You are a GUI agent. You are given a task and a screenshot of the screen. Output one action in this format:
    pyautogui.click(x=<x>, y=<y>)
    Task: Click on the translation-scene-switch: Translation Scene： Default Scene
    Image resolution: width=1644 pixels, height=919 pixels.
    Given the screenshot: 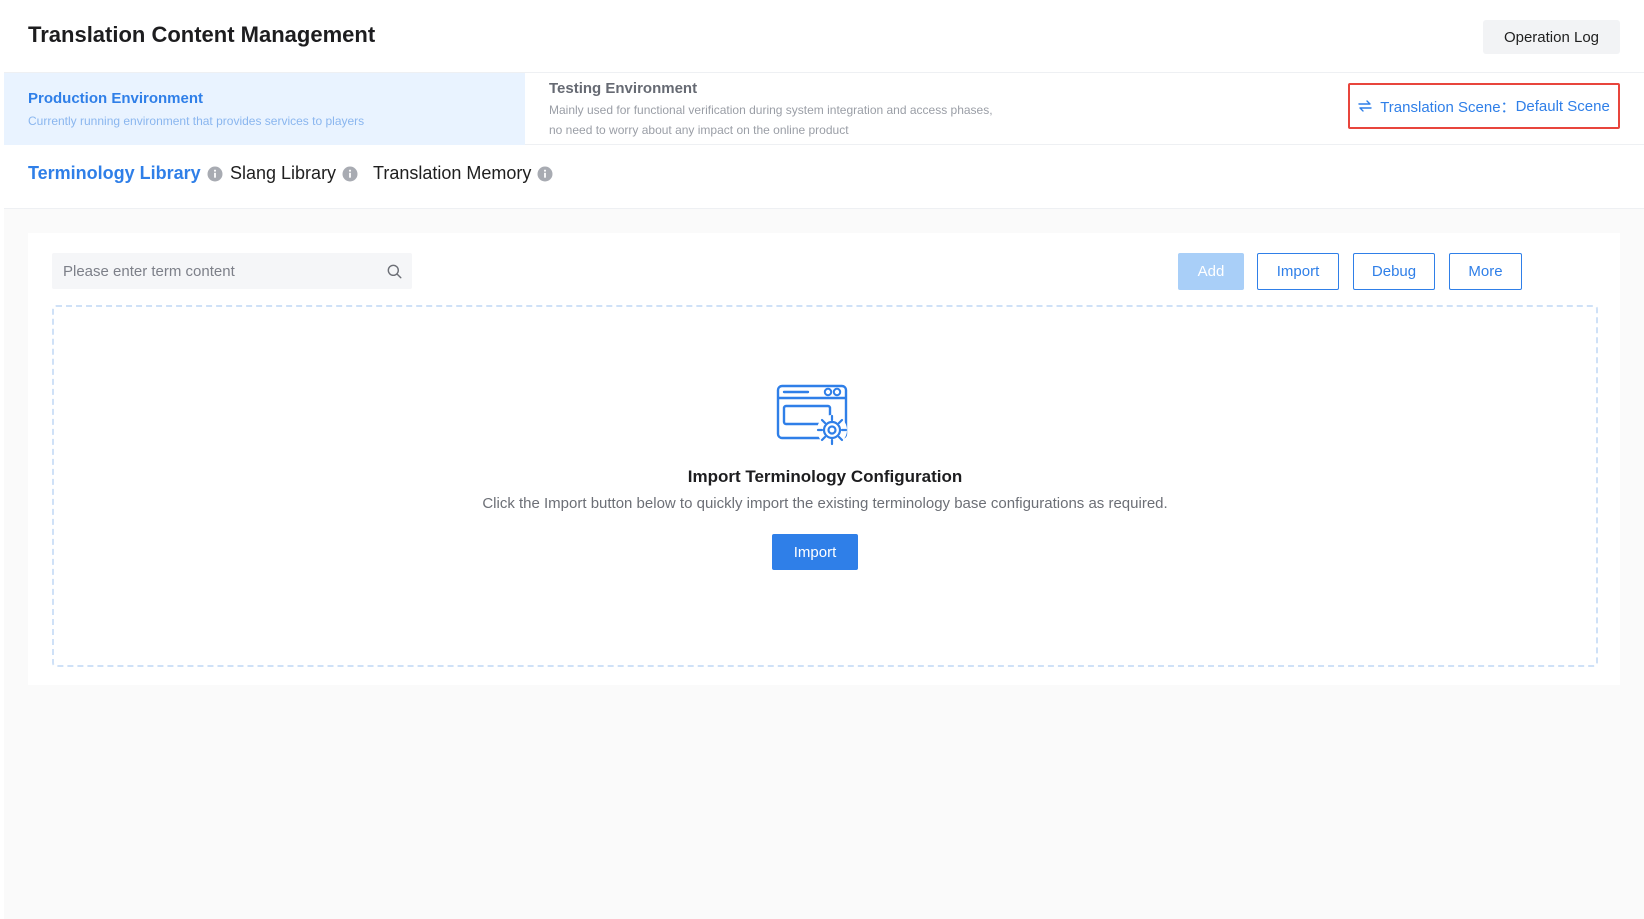 What is the action you would take?
    pyautogui.click(x=1484, y=106)
    